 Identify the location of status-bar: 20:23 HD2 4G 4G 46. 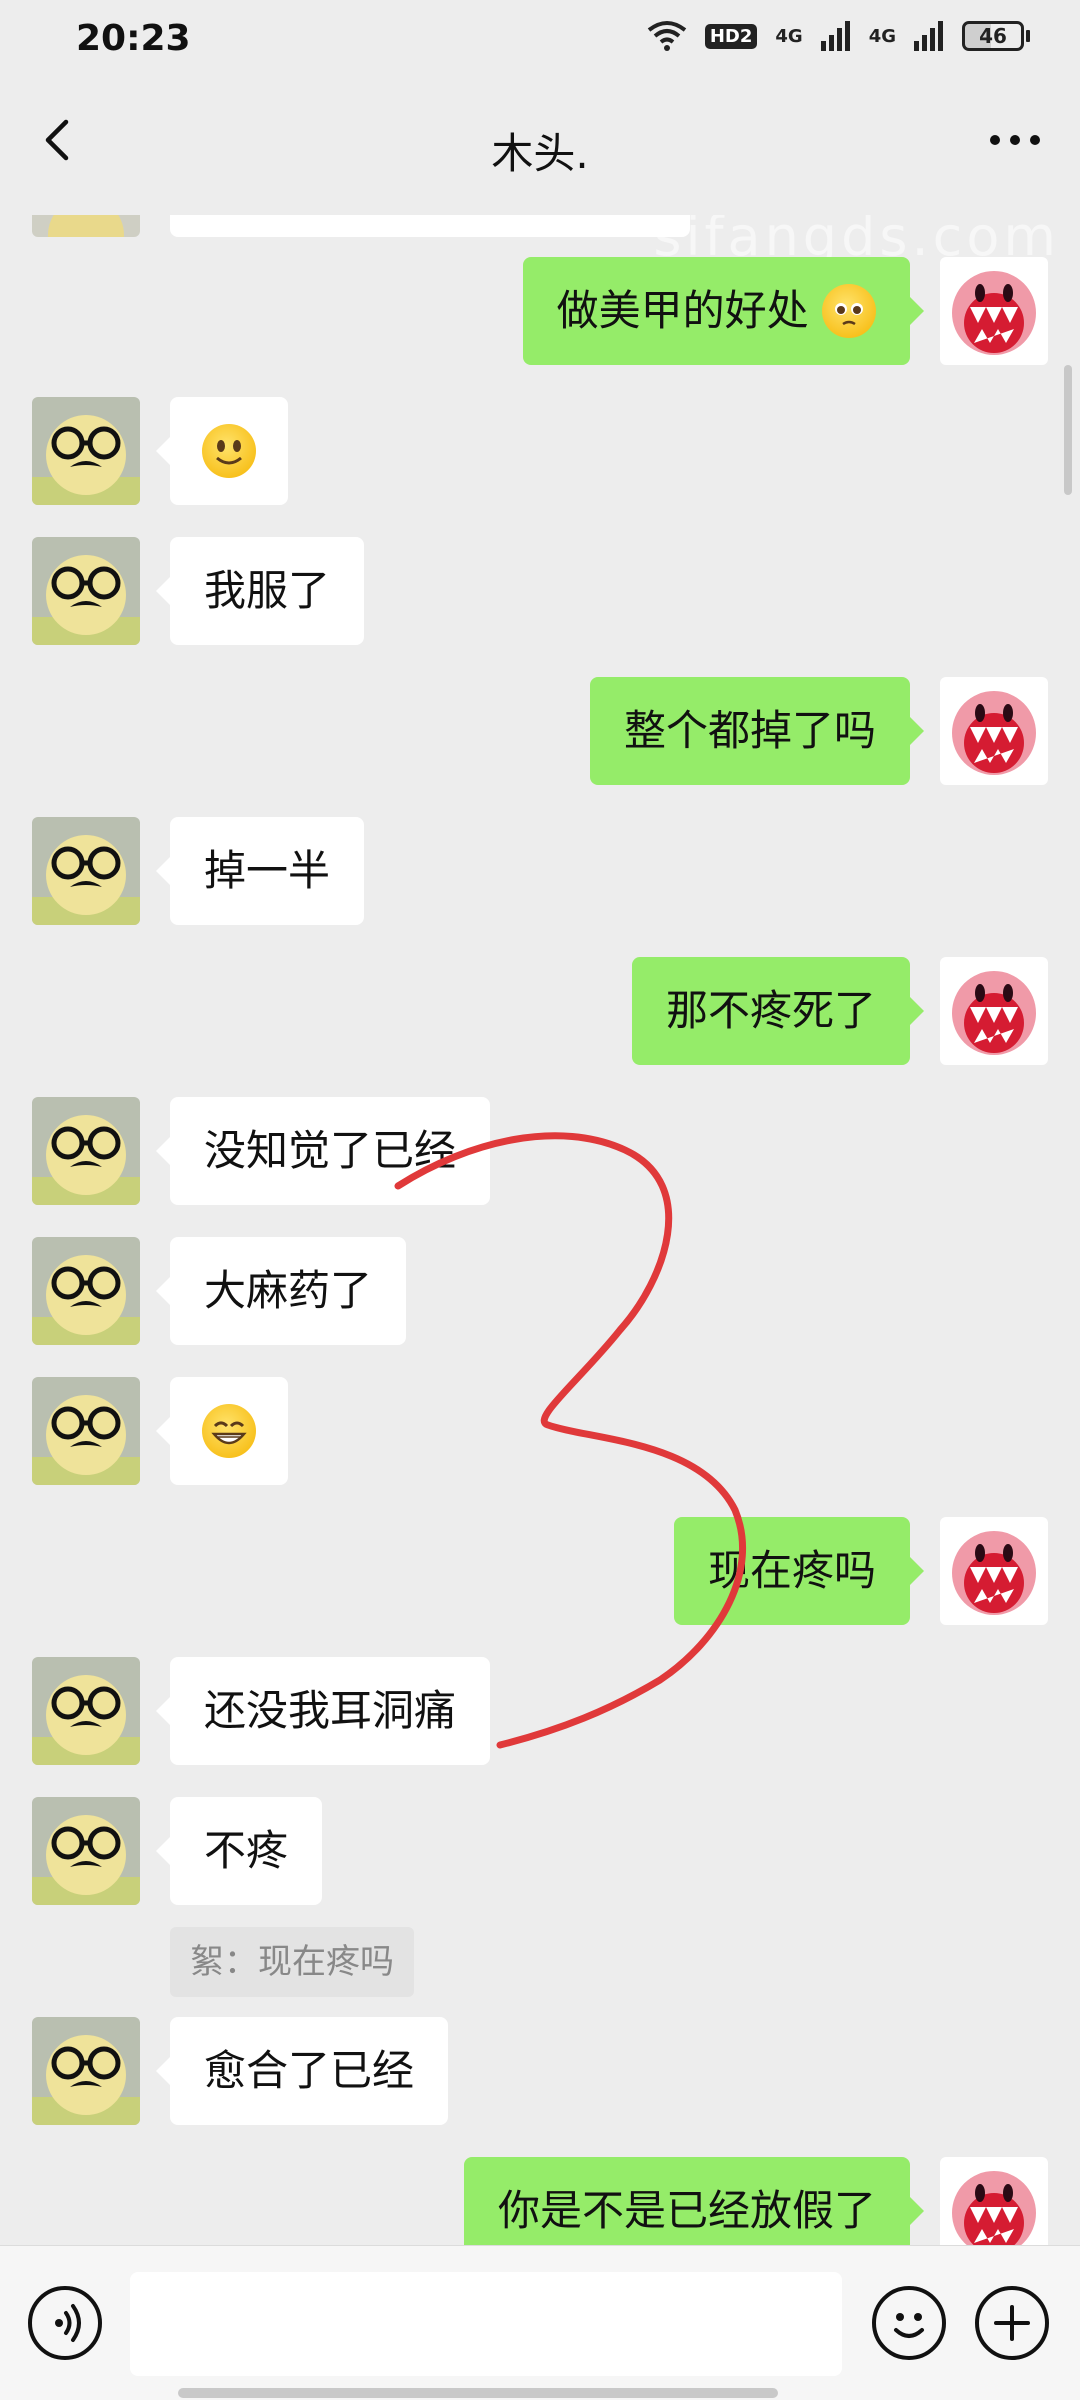
(540, 40).